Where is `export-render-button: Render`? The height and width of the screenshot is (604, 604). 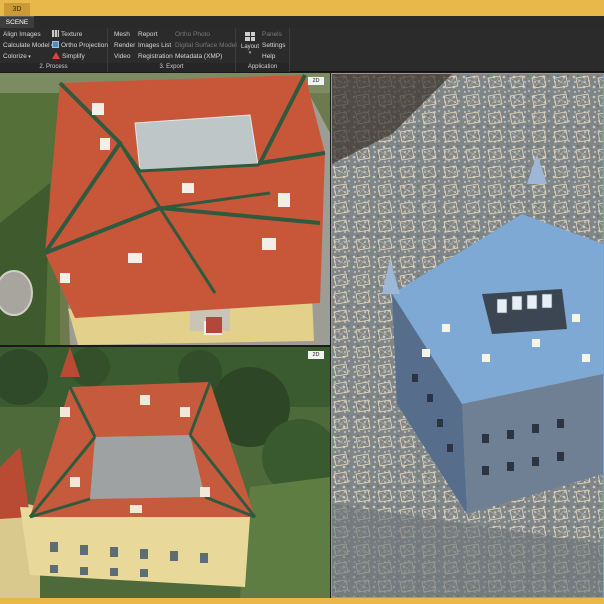 export-render-button: Render is located at coordinates (124, 46).